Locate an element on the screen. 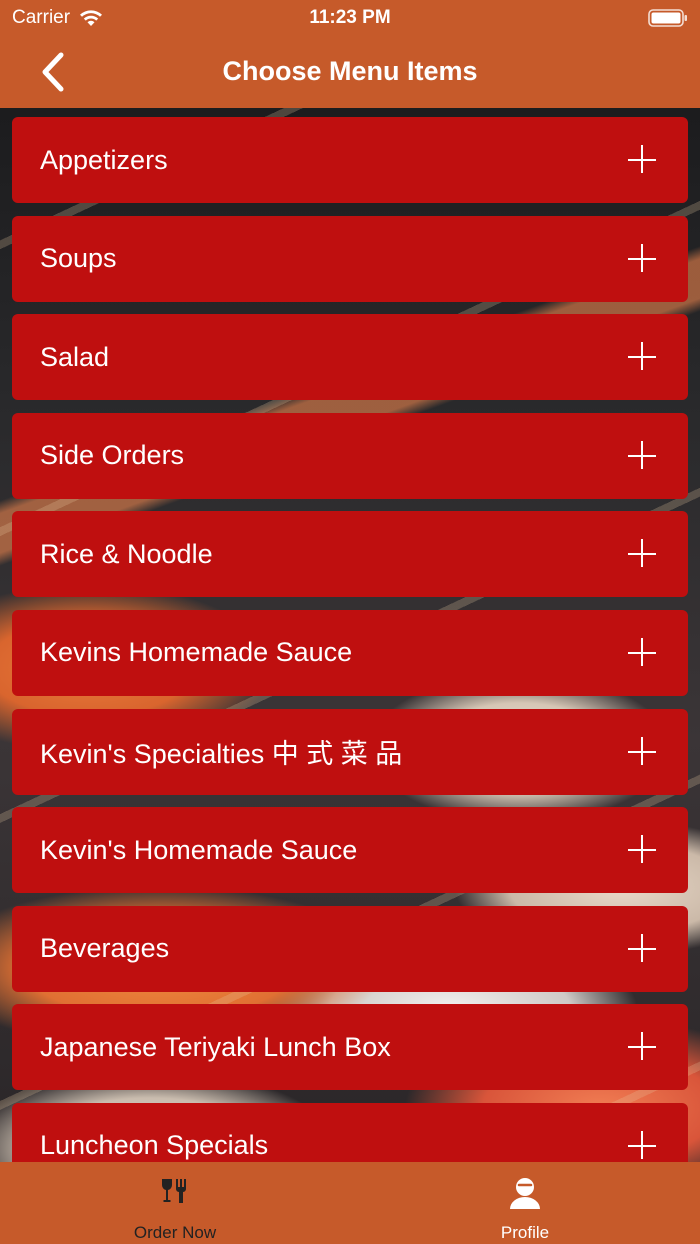 The width and height of the screenshot is (700, 1244). person-icon is located at coordinates (525, 1193).